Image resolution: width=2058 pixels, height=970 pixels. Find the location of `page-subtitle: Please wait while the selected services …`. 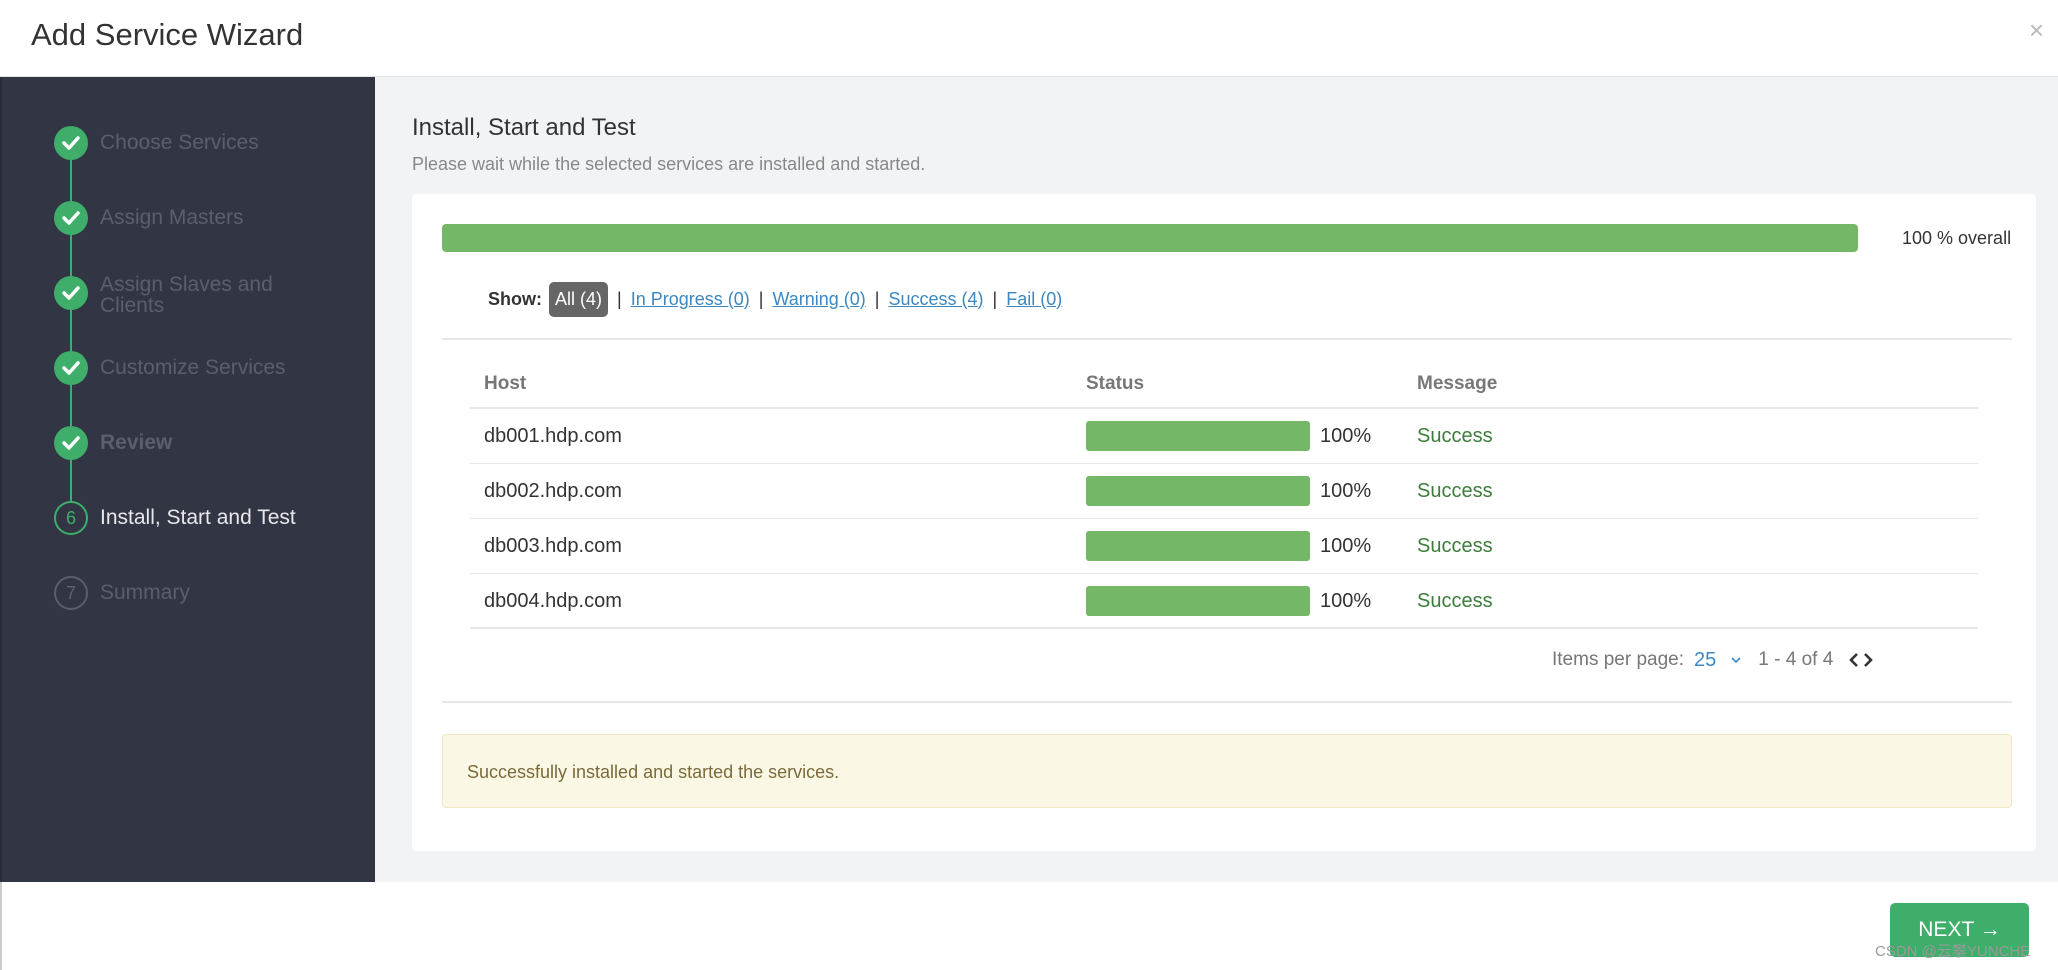

page-subtitle: Please wait while the selected services … is located at coordinates (669, 164).